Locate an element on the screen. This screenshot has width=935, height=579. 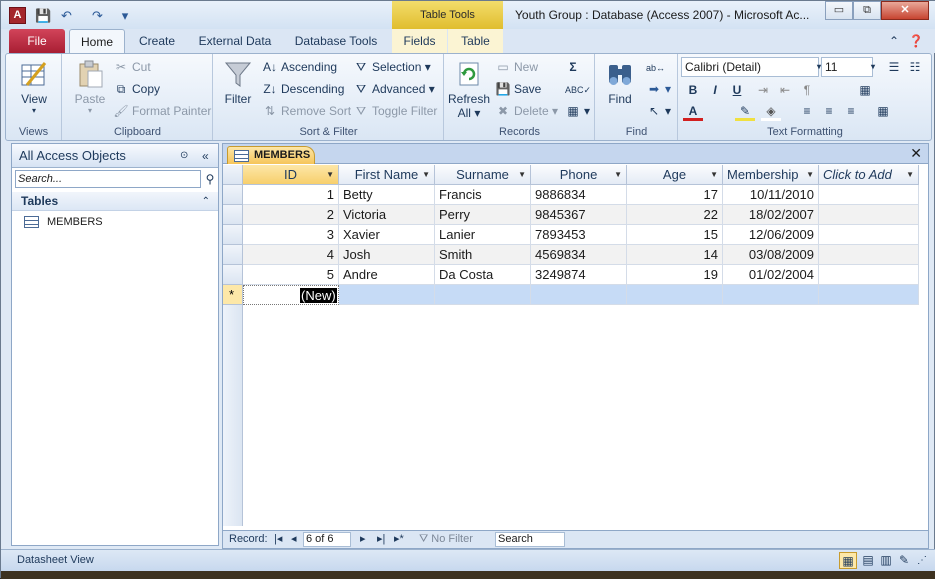
cell-age: 19 is located at coordinates (675, 275).